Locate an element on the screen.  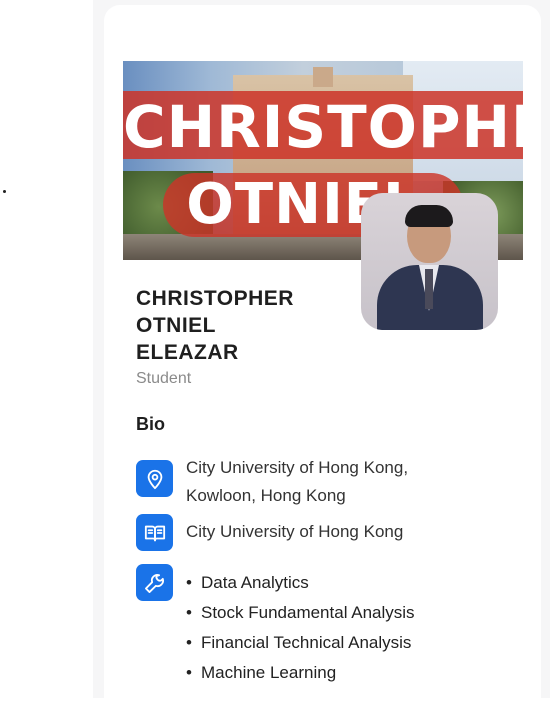
list-item: • Stock Fundamental Analysis is located at coordinates (300, 612).